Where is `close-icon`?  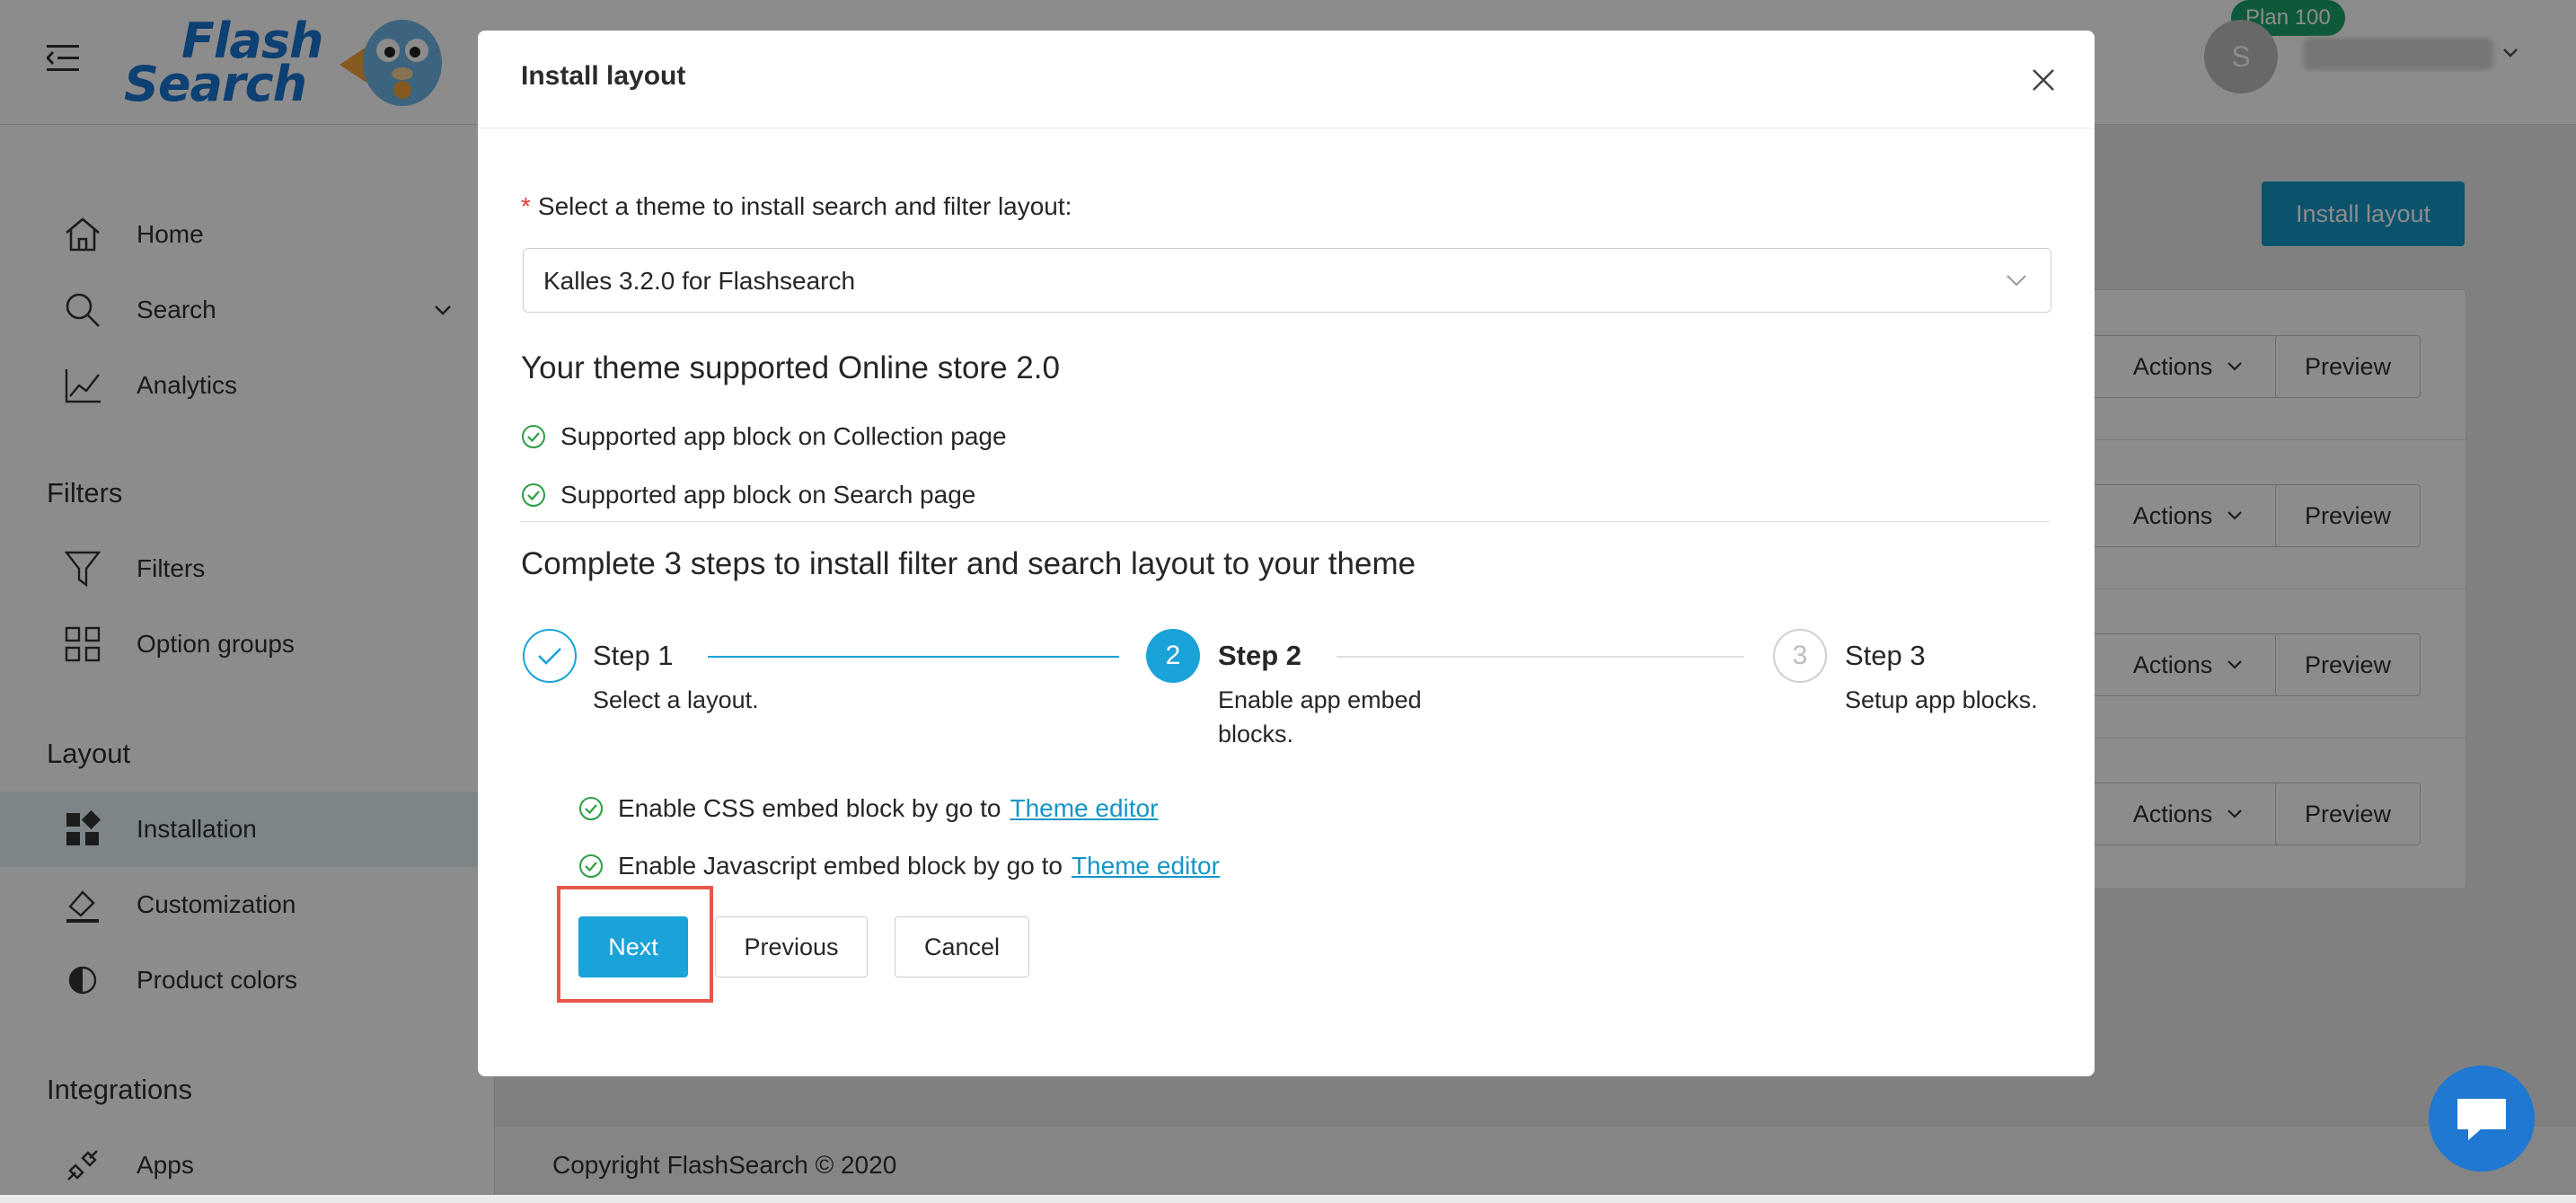 close-icon is located at coordinates (2043, 80).